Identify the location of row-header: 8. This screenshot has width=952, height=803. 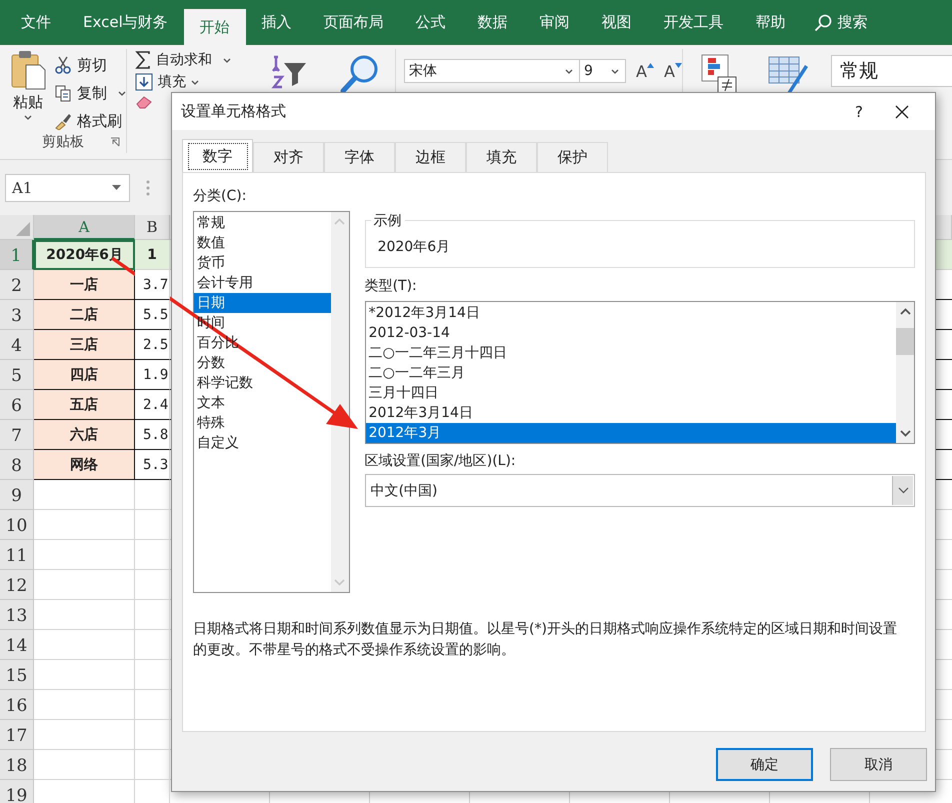
(17, 465).